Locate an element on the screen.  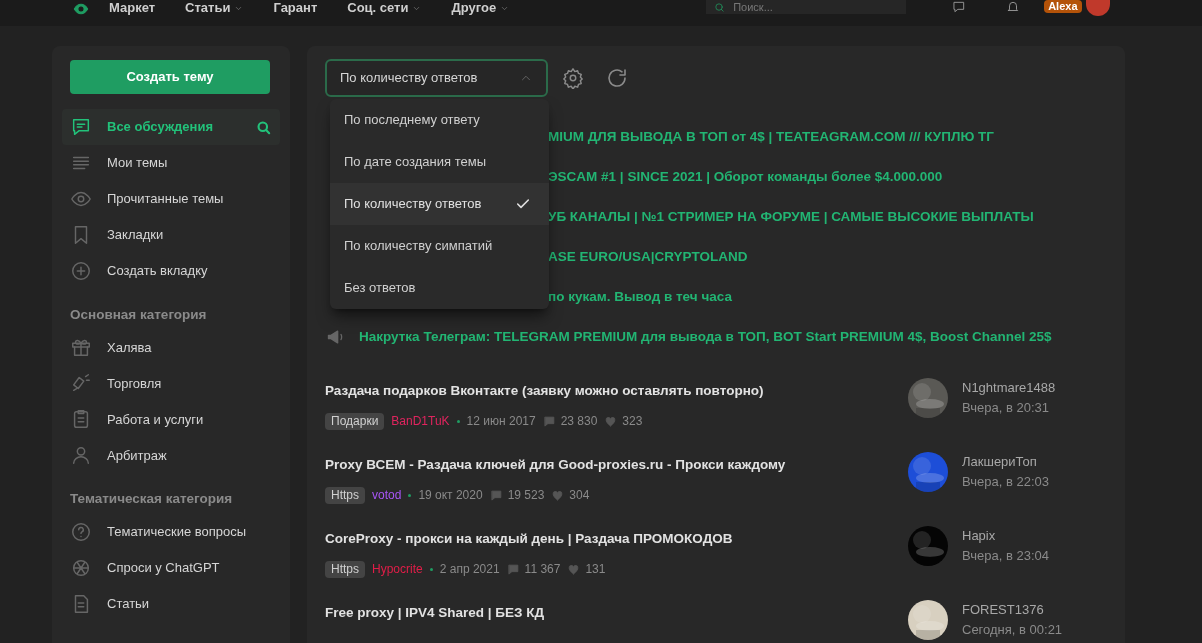
user-avatar is located at coordinates (1097, 8).